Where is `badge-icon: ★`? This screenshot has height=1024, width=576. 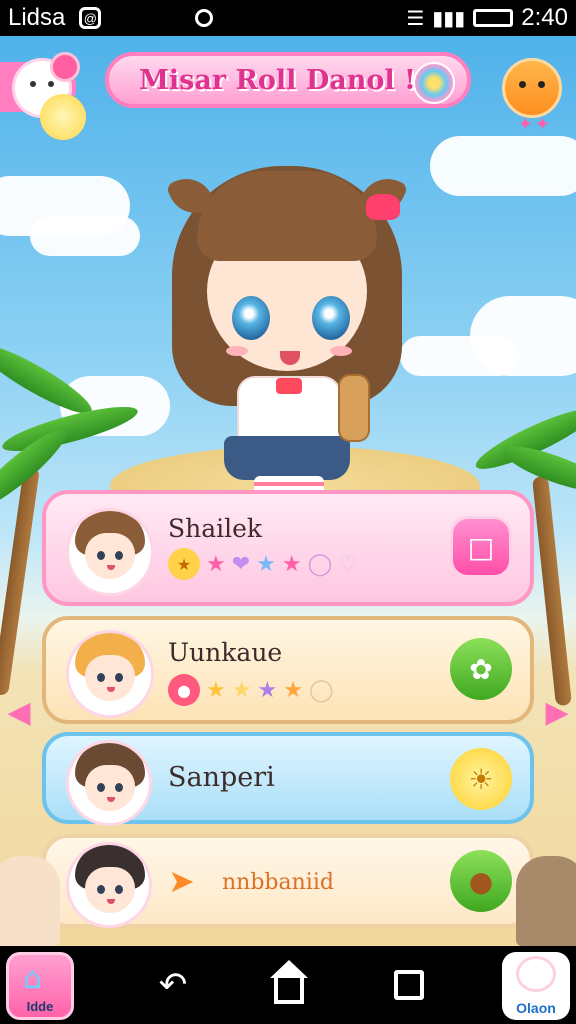
badge-icon: ★ is located at coordinates (184, 564).